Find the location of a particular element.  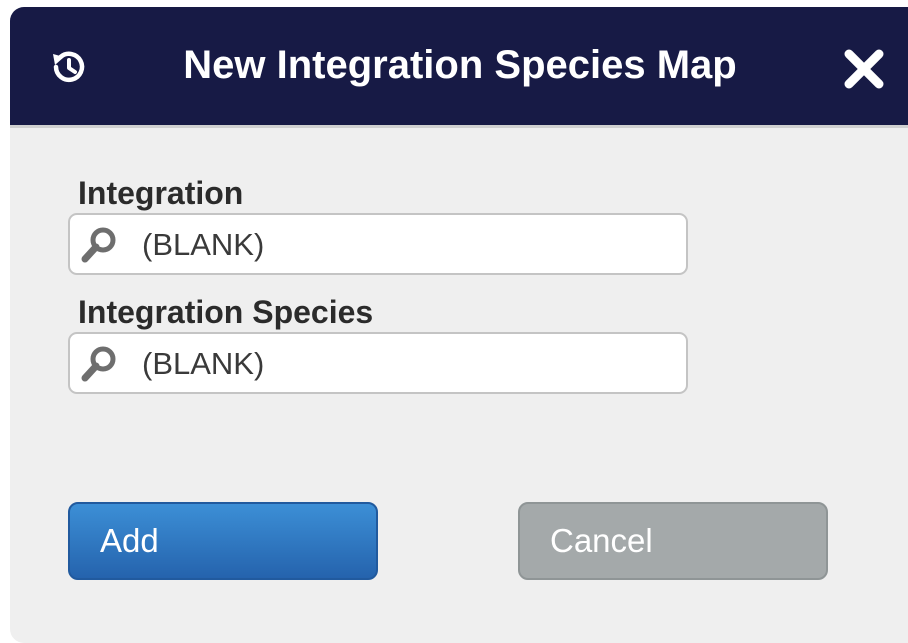

history-icon is located at coordinates (68, 67).